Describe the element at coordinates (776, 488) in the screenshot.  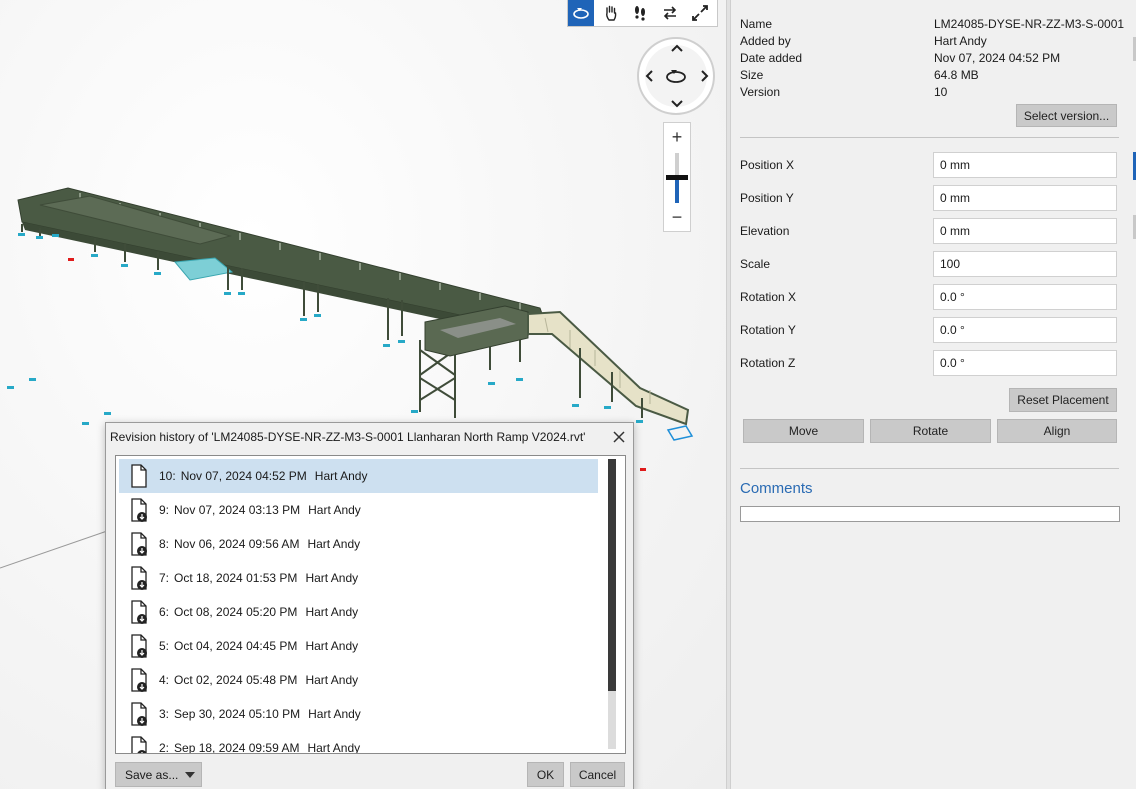
I see `comments-heading: Comments` at that location.